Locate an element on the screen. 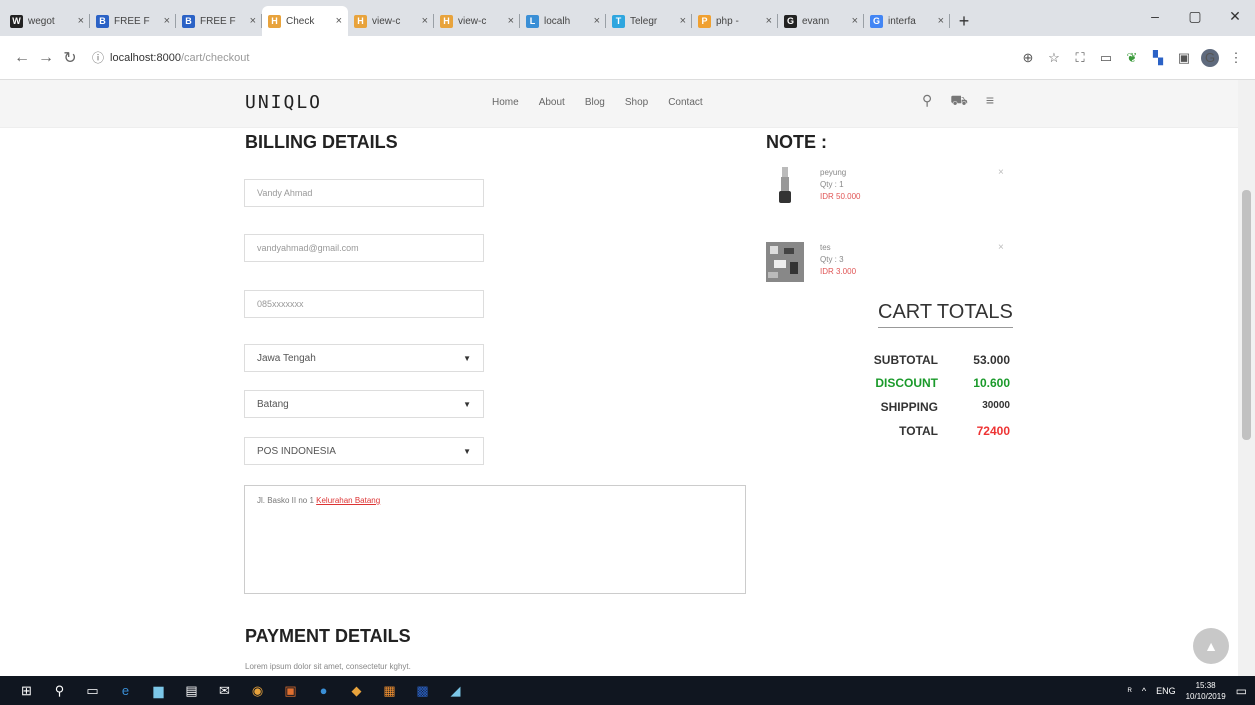  city-value: Batang is located at coordinates (273, 404).